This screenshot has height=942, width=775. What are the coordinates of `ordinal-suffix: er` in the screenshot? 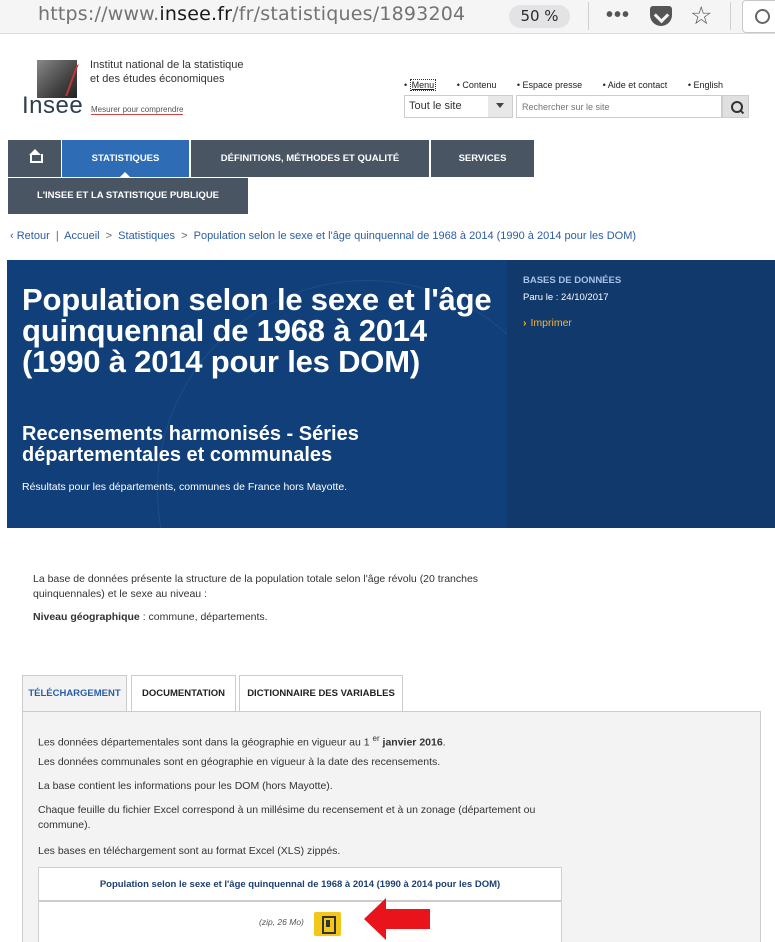 It's located at (376, 738).